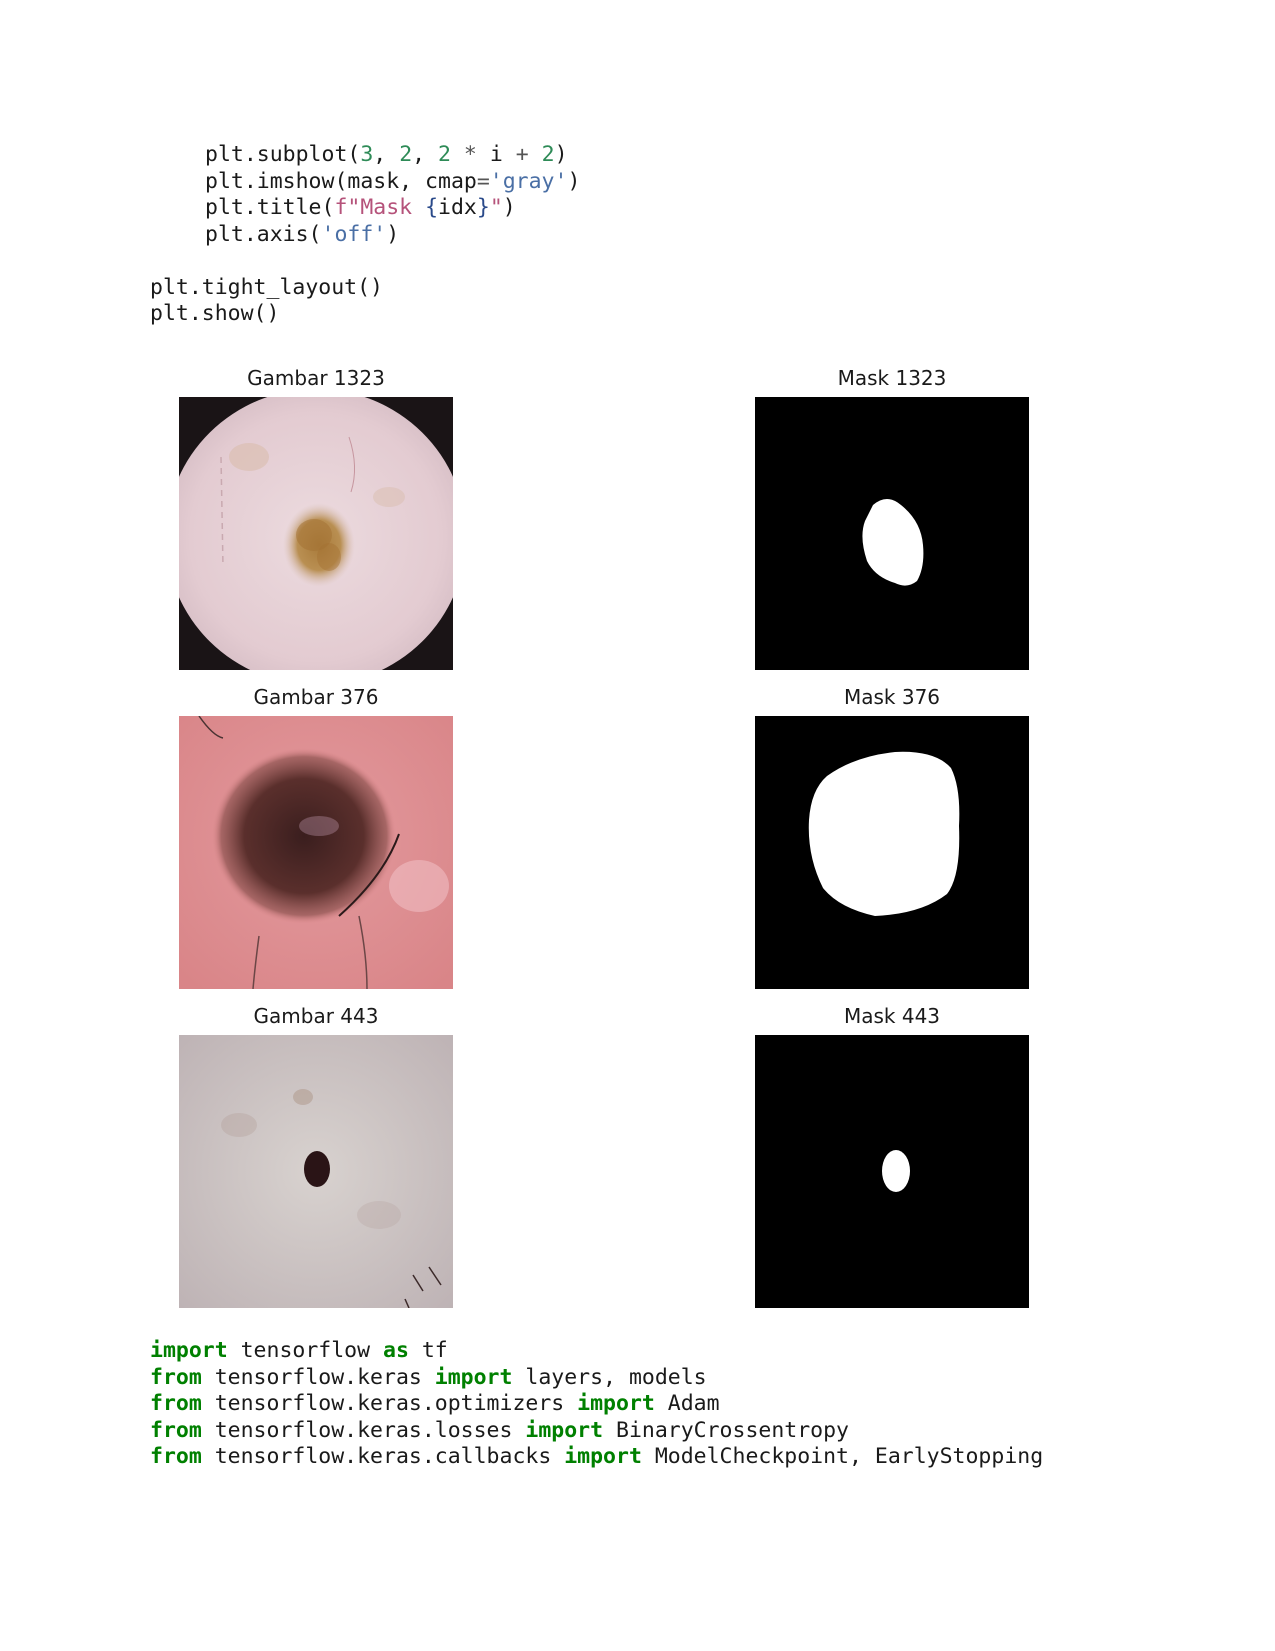 This screenshot has width=1275, height=1651. I want to click on code-token: {, so click(432, 207).